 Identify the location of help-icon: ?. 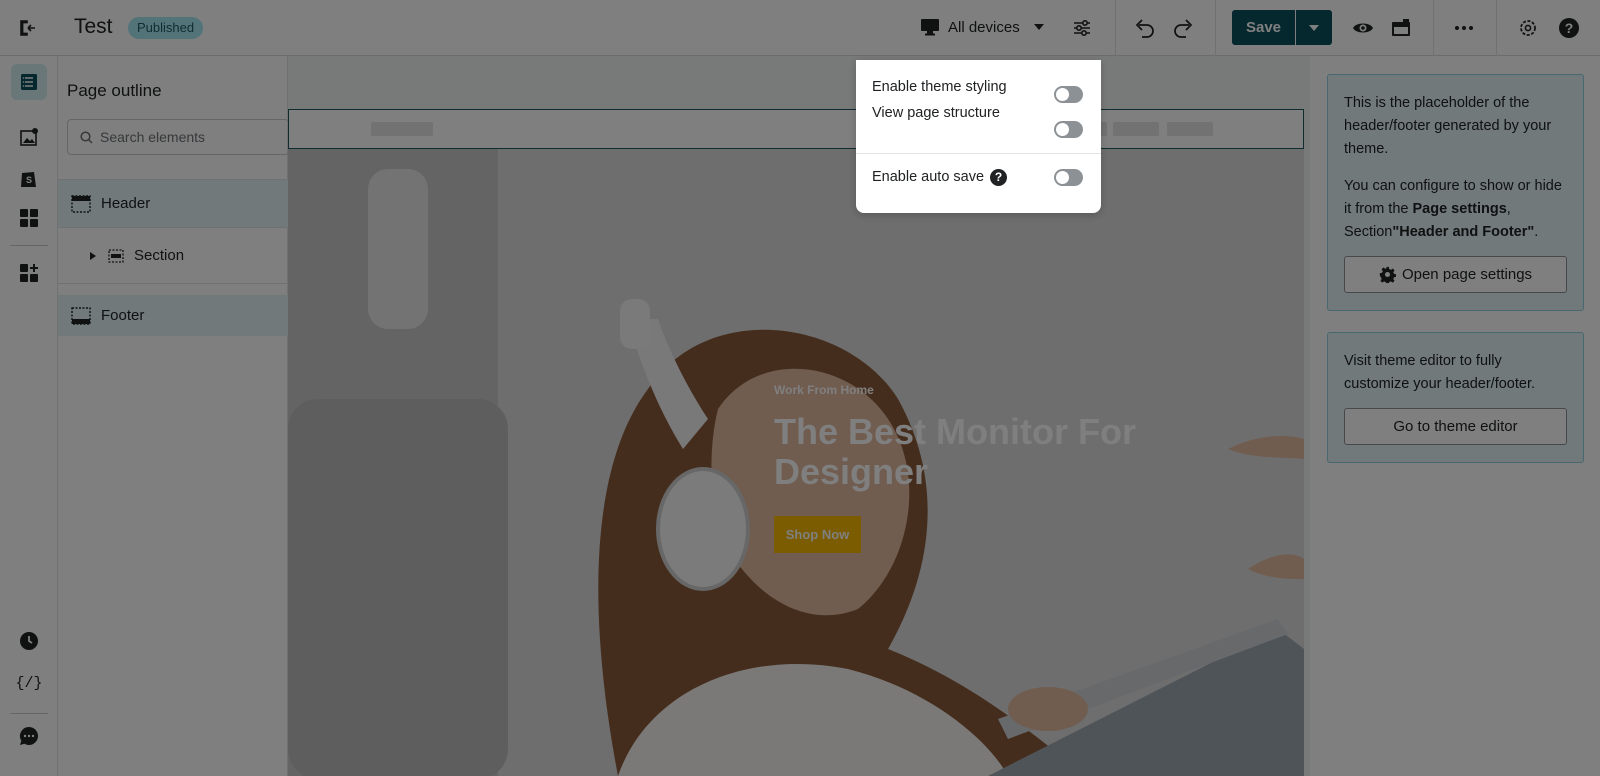
(999, 177).